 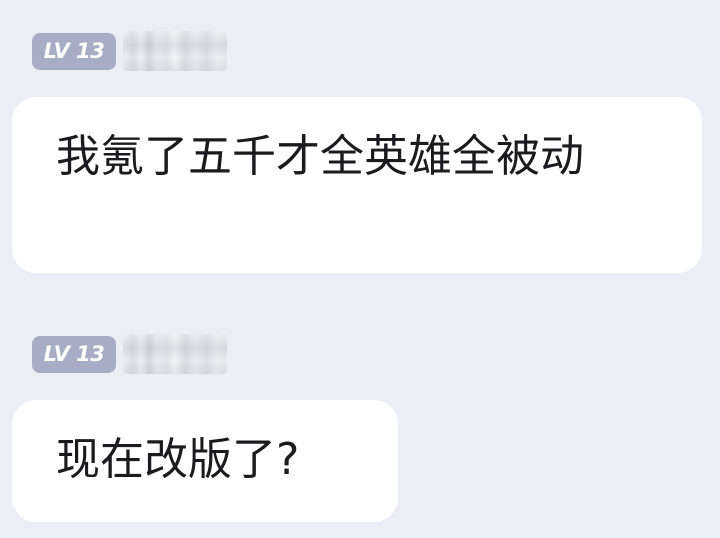 I want to click on message-text: 现在改版了?, so click(x=178, y=459).